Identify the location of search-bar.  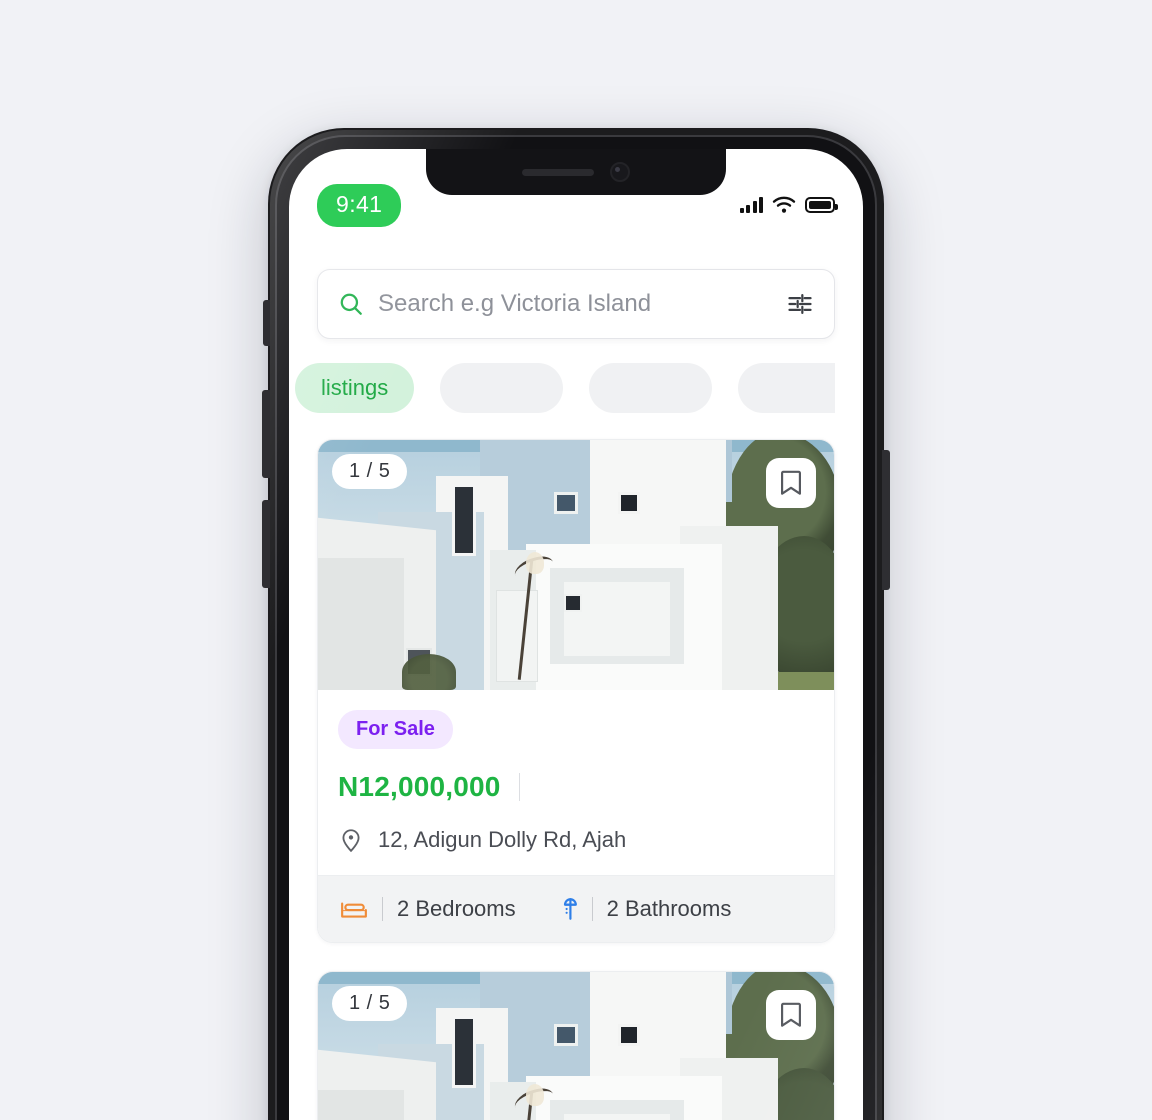
(576, 304).